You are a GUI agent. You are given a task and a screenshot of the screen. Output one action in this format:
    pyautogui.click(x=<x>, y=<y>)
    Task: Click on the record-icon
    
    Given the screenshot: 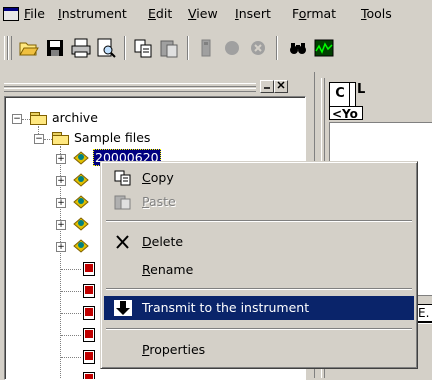 What is the action you would take?
    pyautogui.click(x=232, y=48)
    